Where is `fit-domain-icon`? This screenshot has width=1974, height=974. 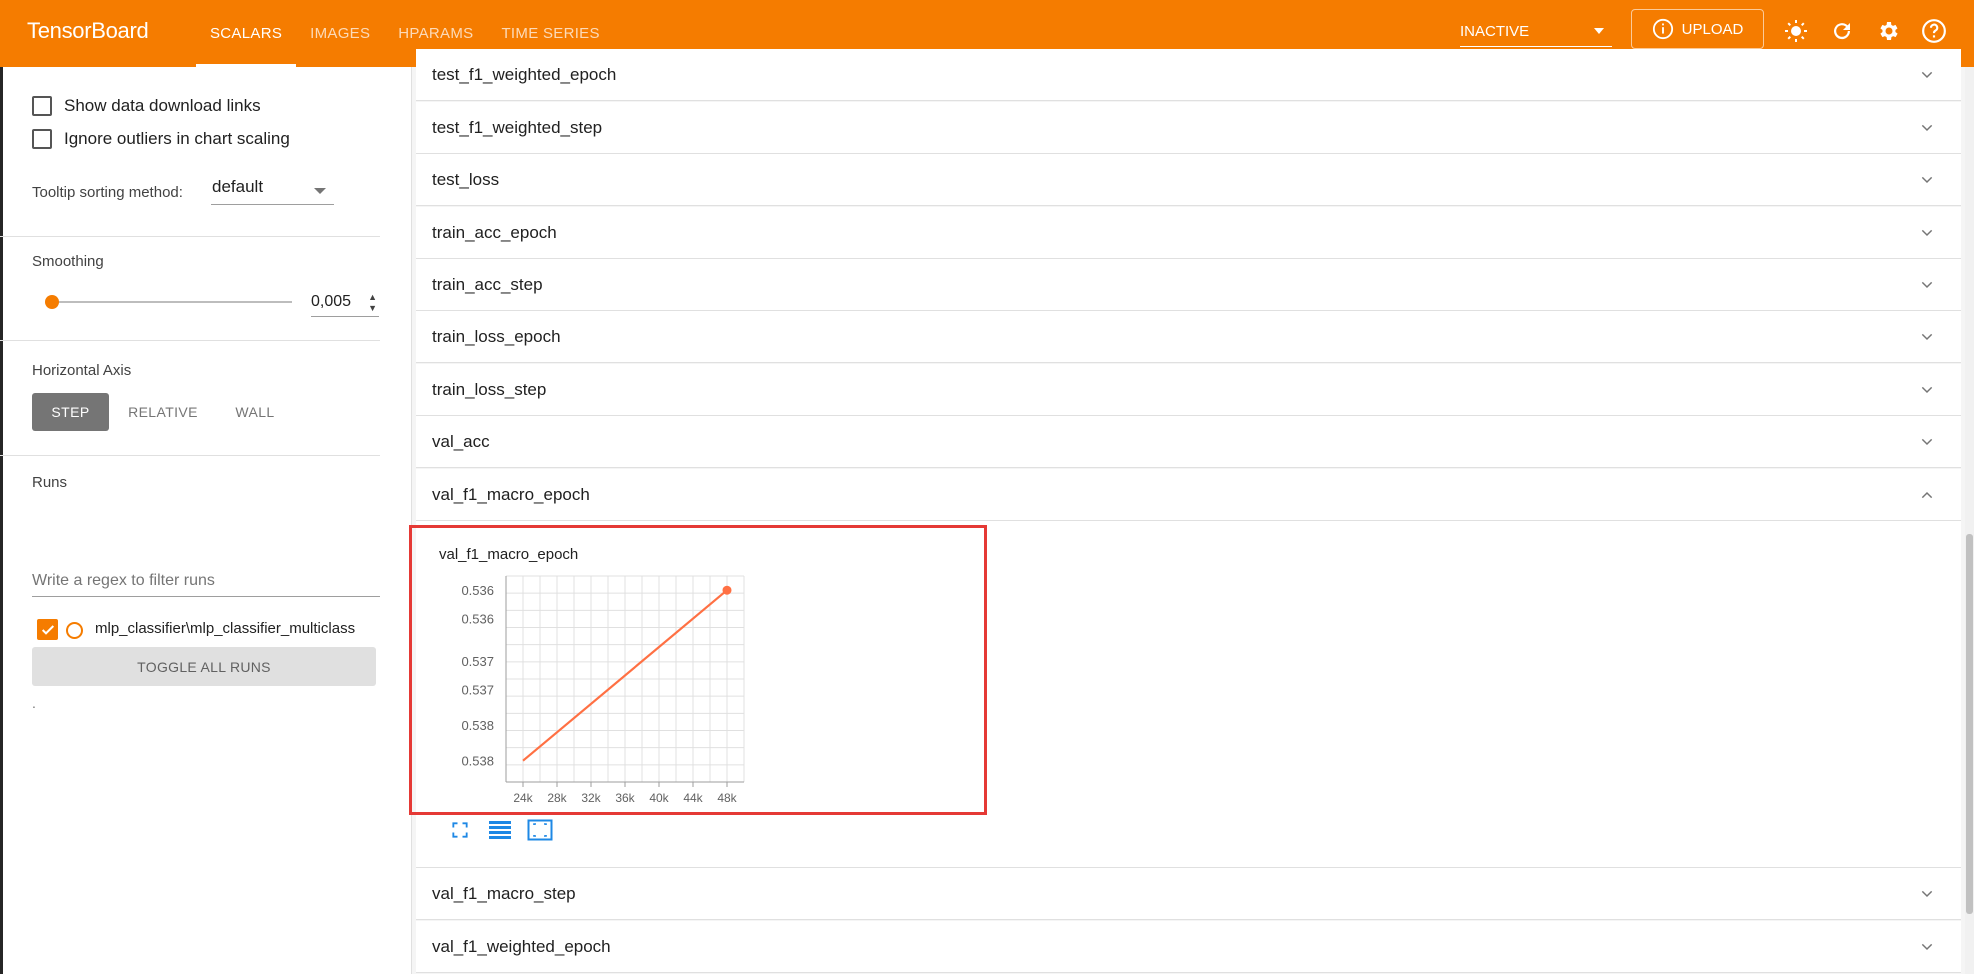 fit-domain-icon is located at coordinates (540, 830).